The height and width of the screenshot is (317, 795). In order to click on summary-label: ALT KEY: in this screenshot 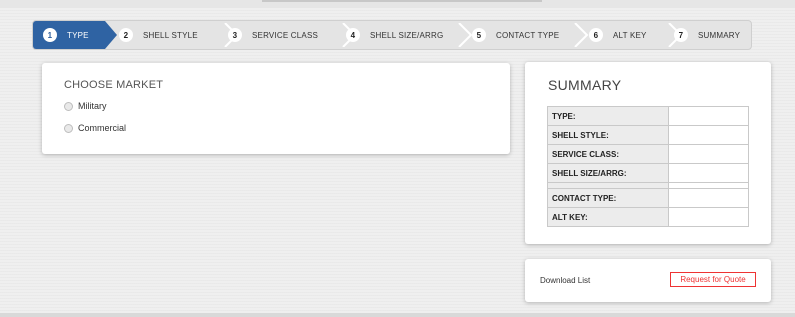, I will do `click(608, 217)`.